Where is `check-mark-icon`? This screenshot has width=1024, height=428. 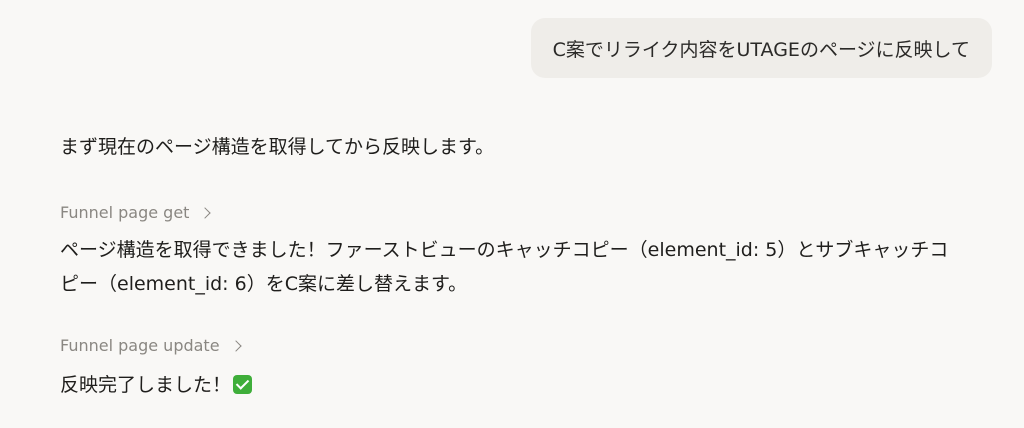
check-mark-icon is located at coordinates (243, 384).